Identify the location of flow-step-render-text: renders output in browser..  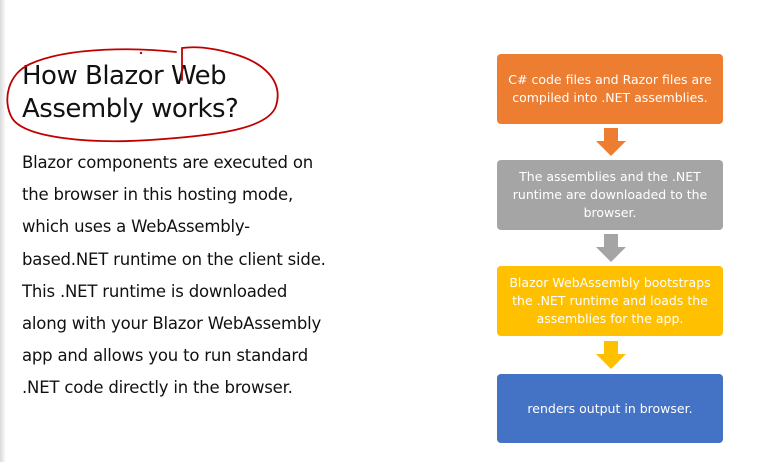
(610, 408).